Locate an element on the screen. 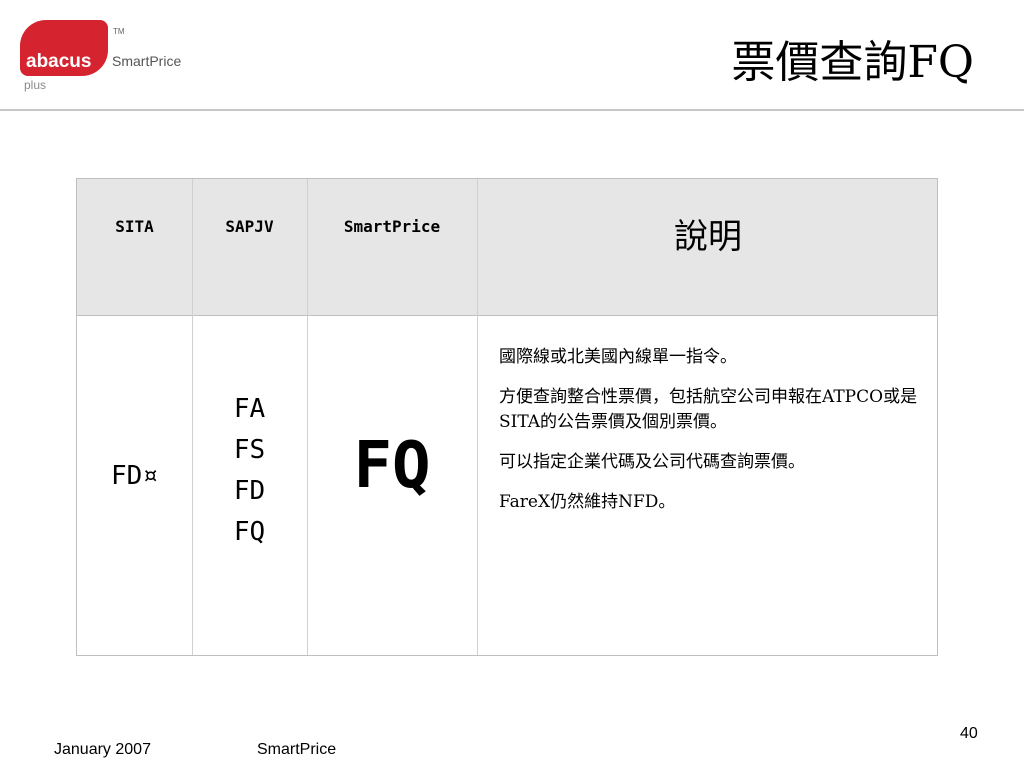 This screenshot has height=768, width=1024. header-description: 說明 is located at coordinates (708, 237).